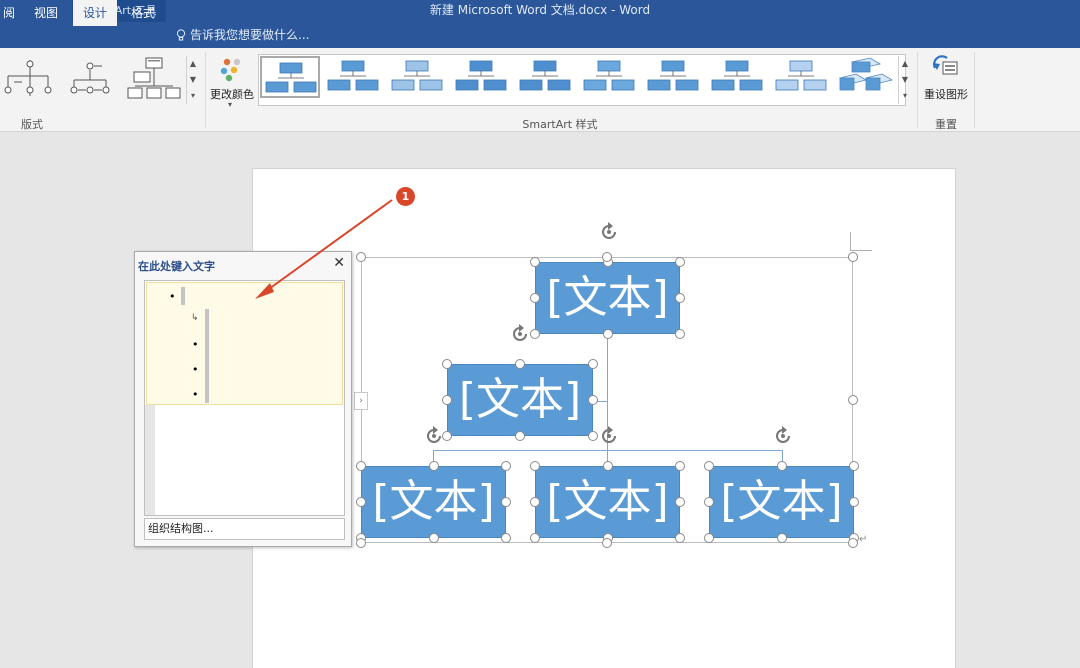  Describe the element at coordinates (207, 356) in the screenshot. I see `text-cursor` at that location.